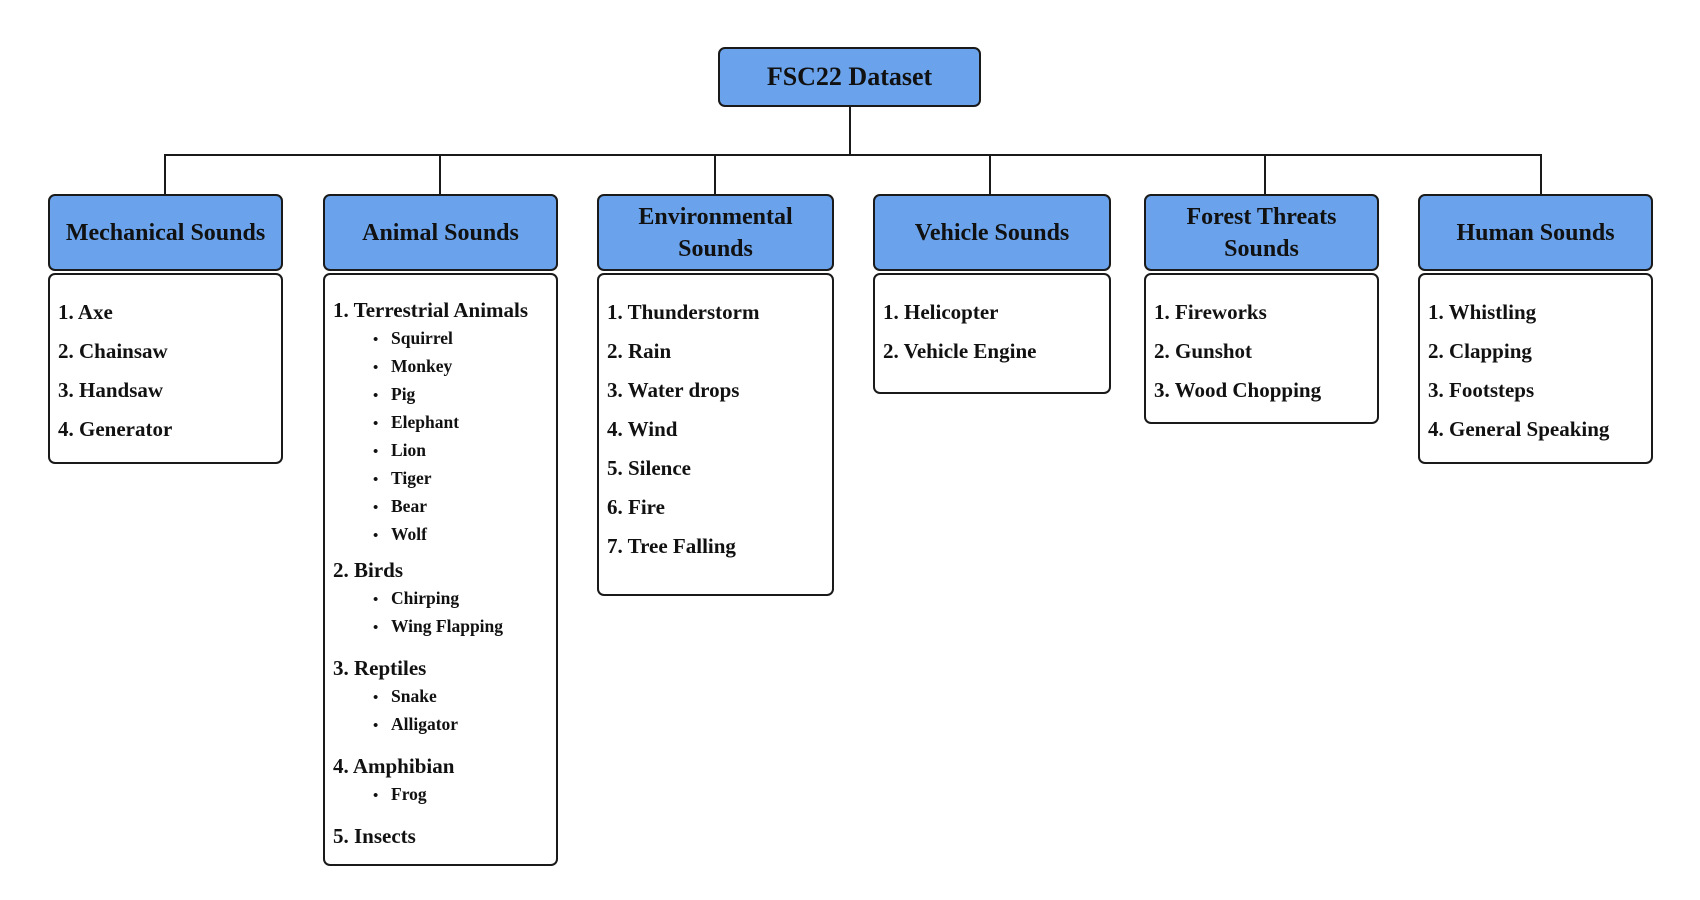  I want to click on list-item: 1. Helicopter, so click(941, 312).